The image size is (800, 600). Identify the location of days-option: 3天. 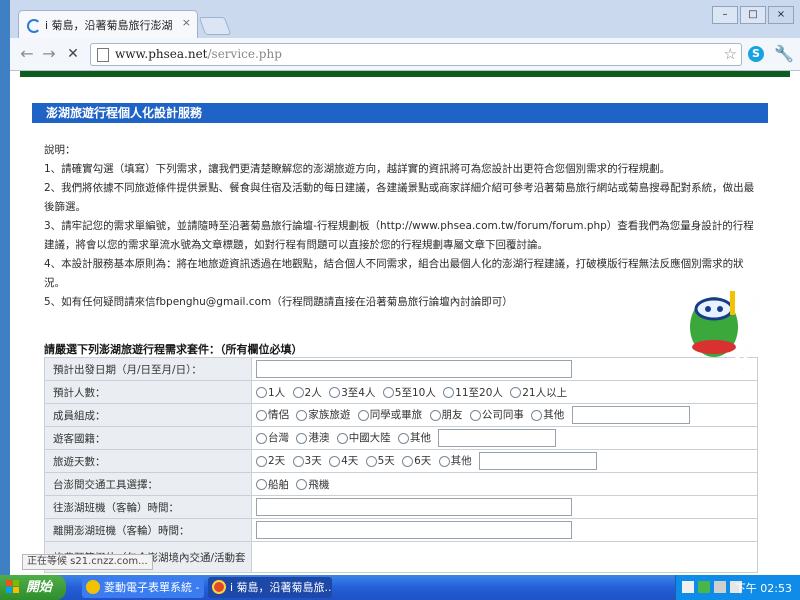
(307, 460).